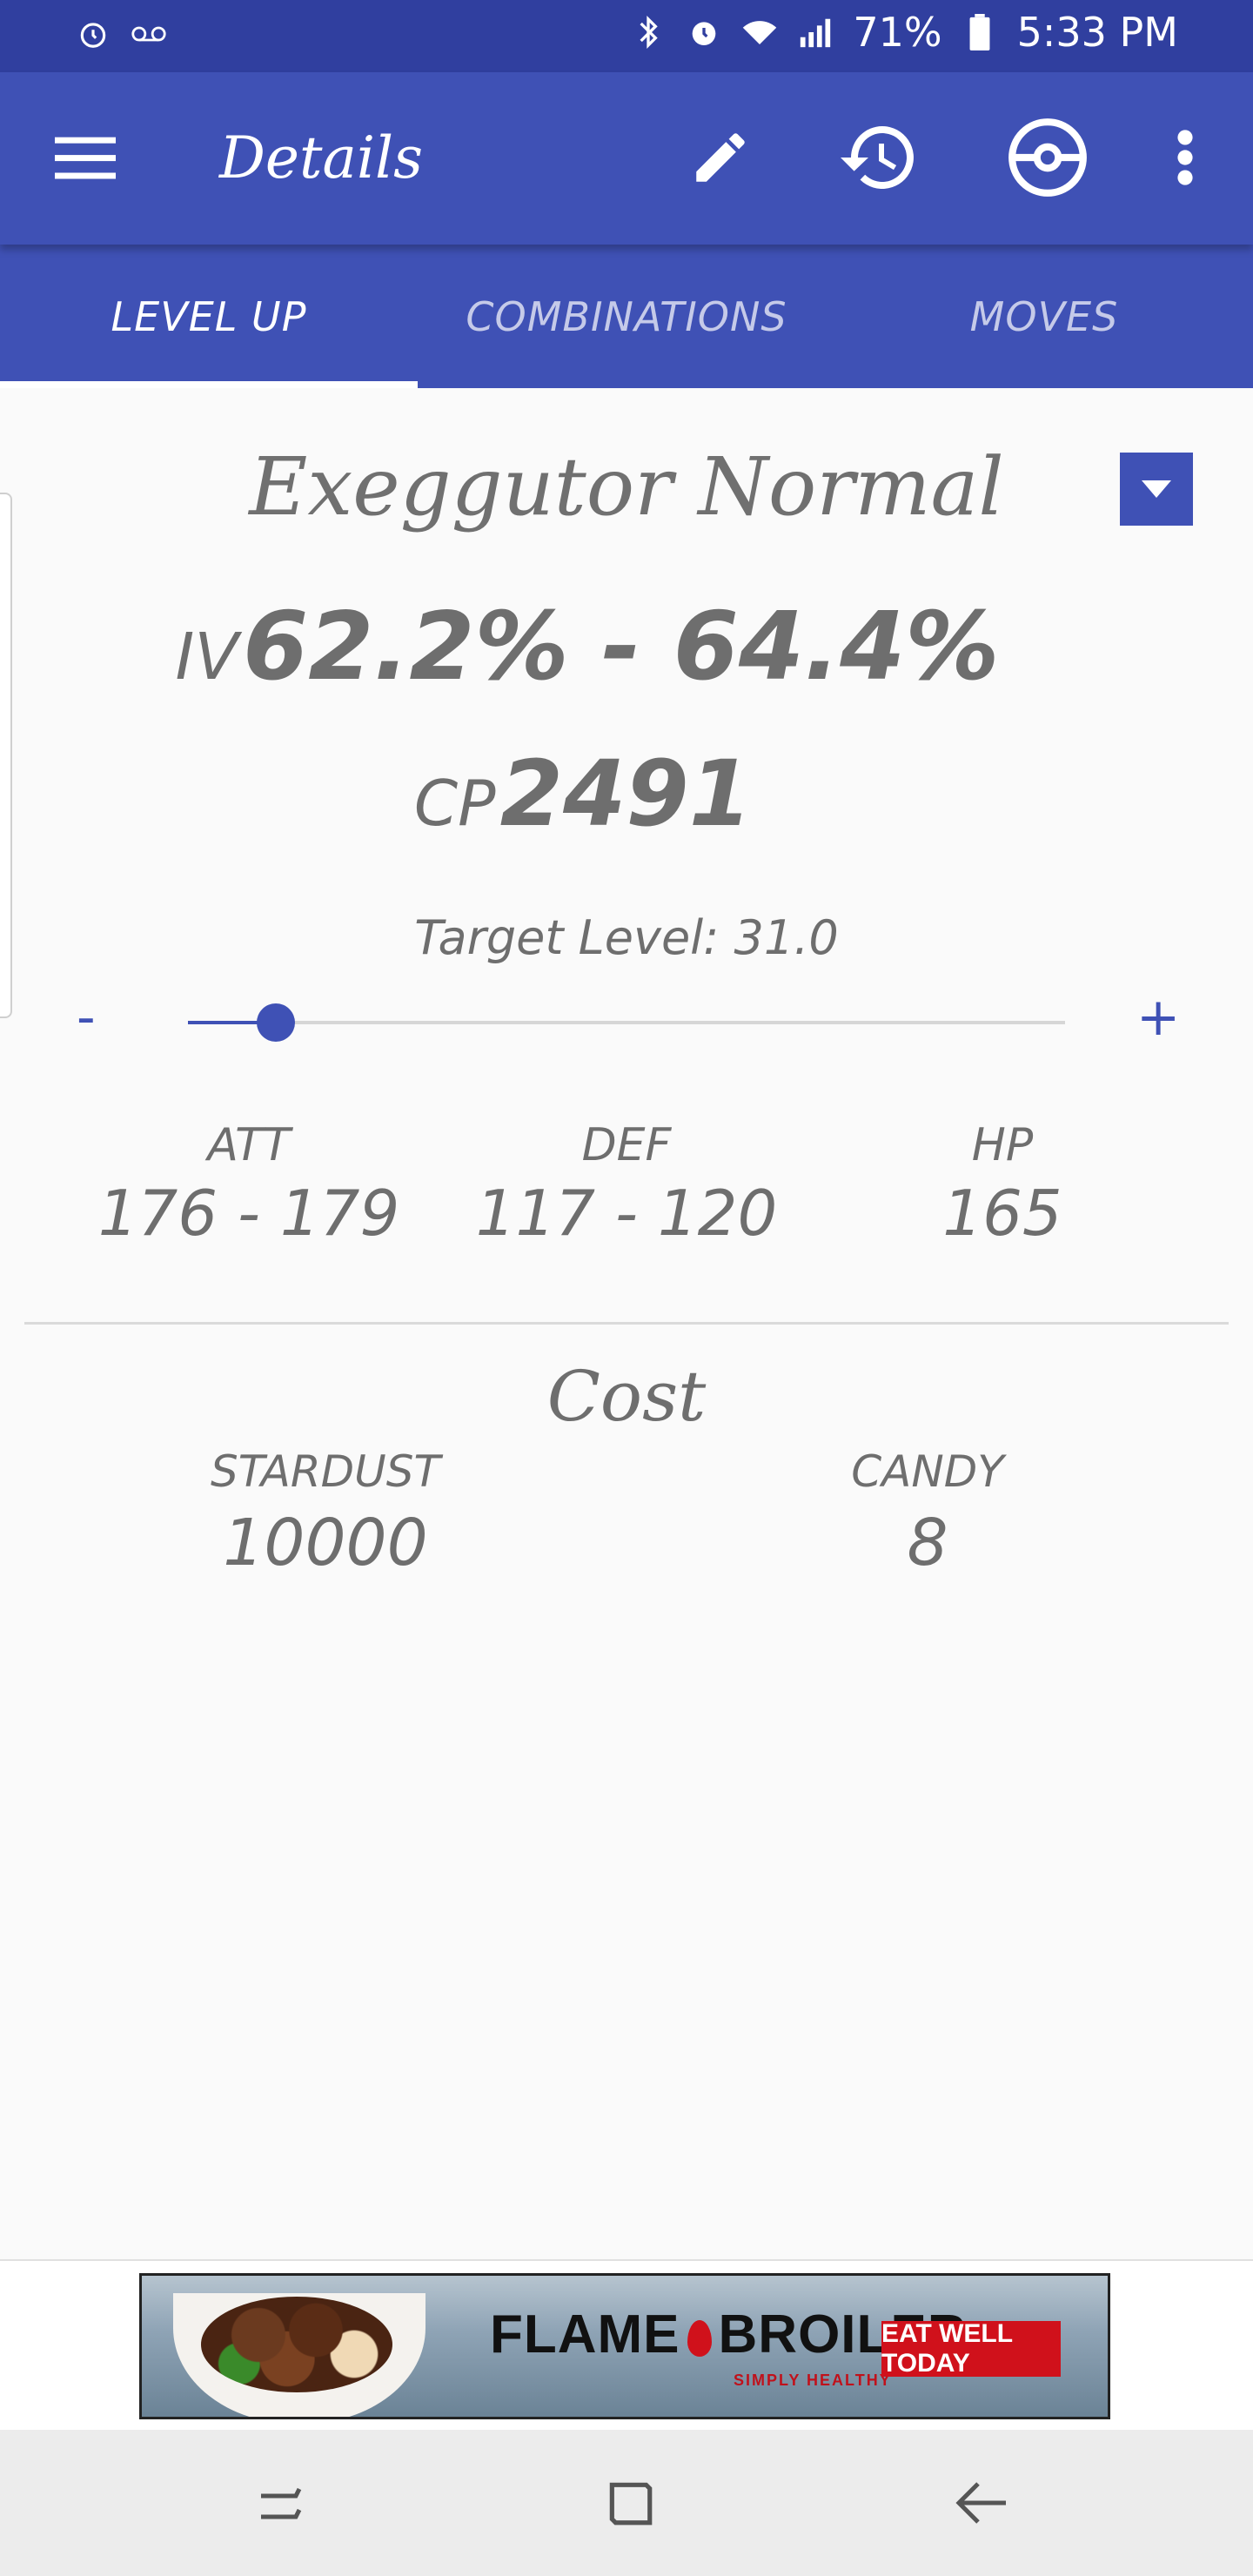  What do you see at coordinates (626, 158) in the screenshot?
I see `app-bar: Details` at bounding box center [626, 158].